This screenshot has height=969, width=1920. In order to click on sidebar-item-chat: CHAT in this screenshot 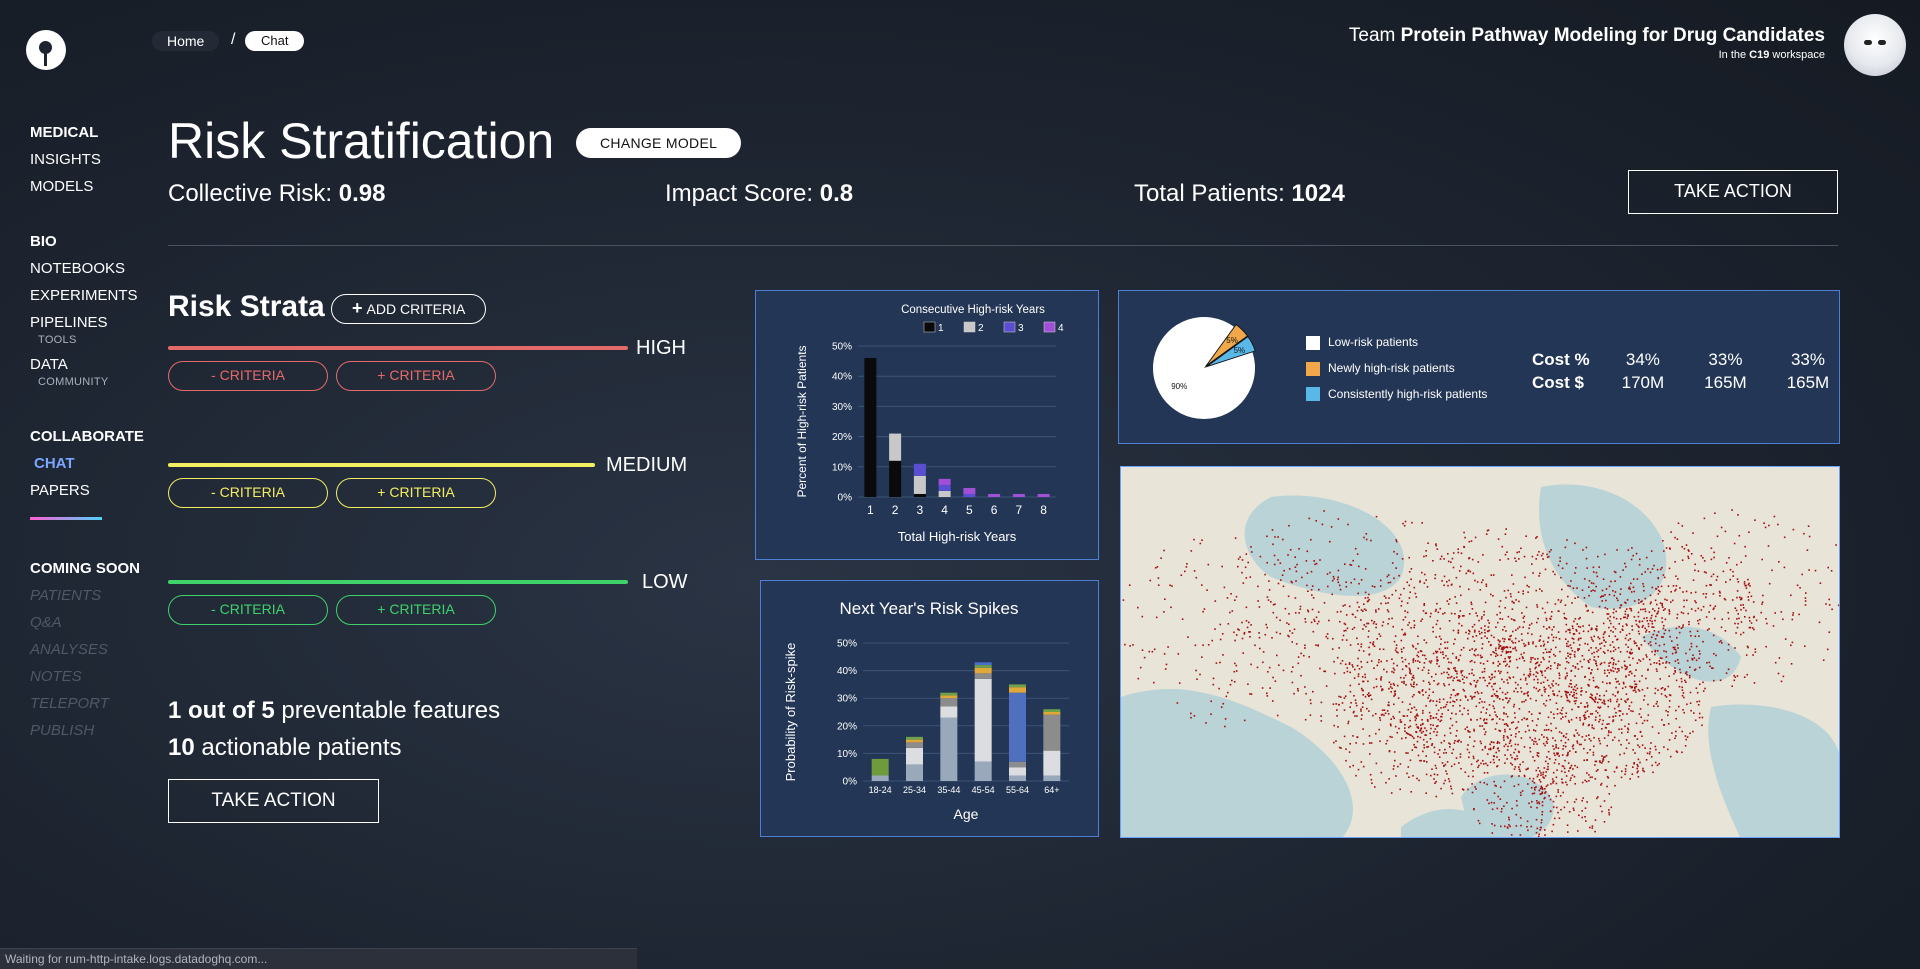, I will do `click(90, 463)`.